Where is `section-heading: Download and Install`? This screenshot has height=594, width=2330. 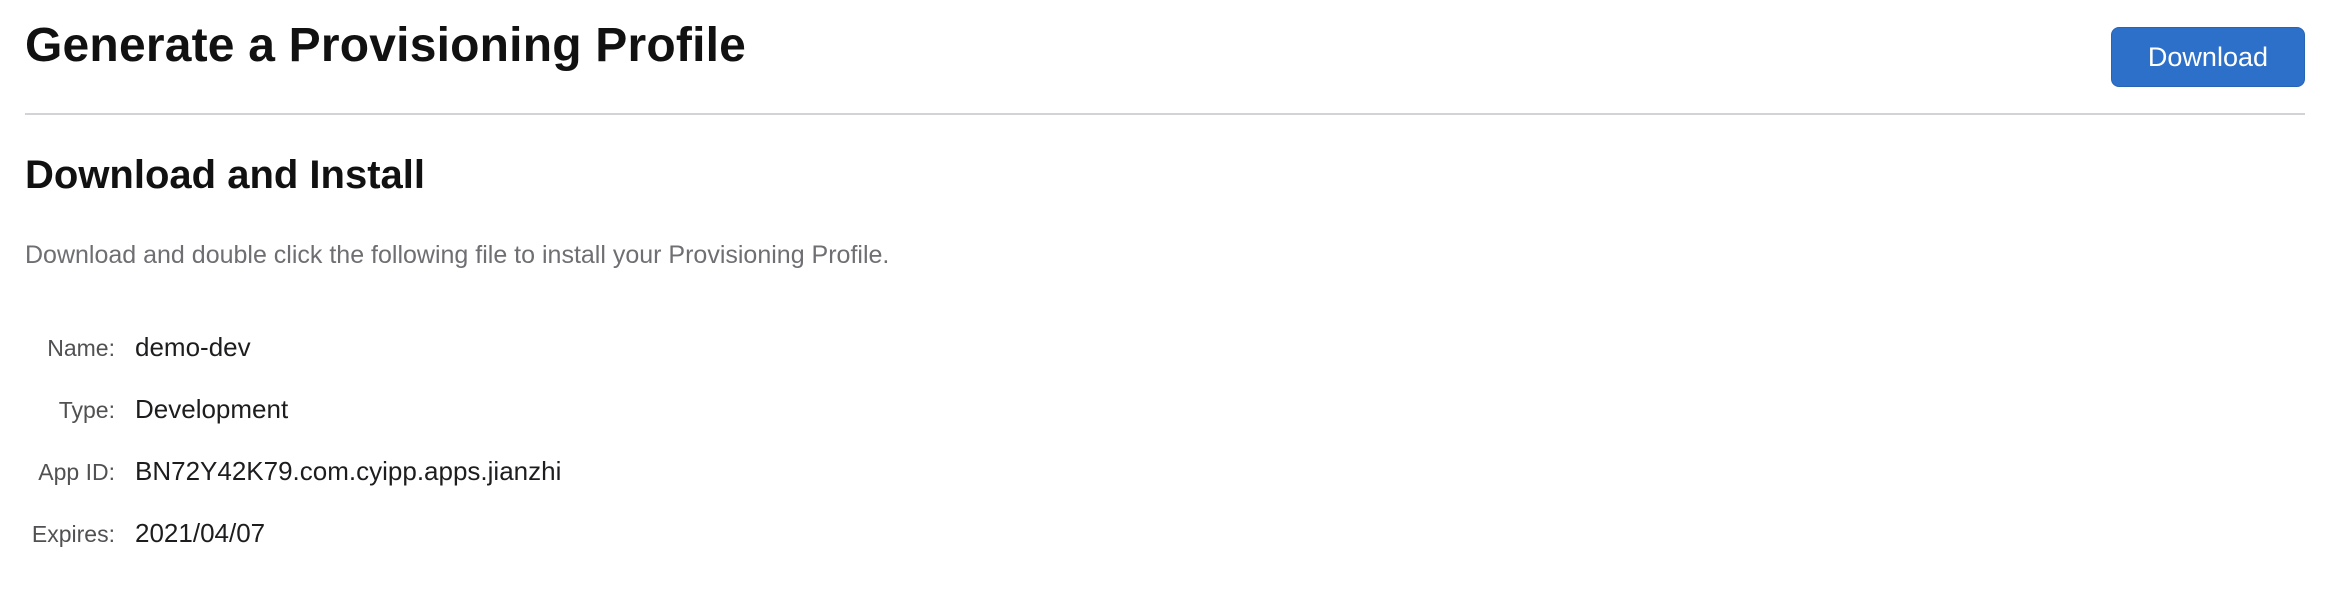 section-heading: Download and Install is located at coordinates (225, 175).